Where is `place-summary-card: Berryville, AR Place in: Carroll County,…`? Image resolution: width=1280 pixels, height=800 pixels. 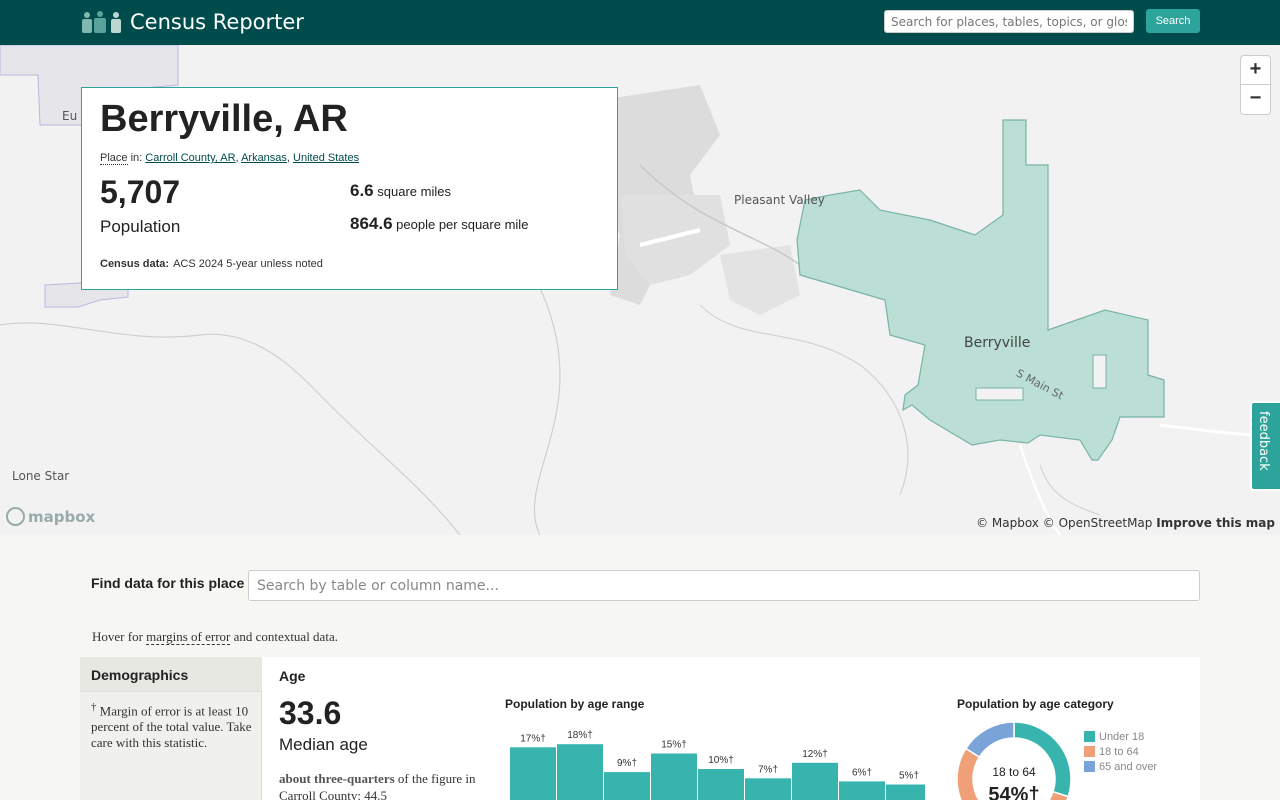
place-summary-card: Berryville, AR Place in: Carroll County,… is located at coordinates (349, 188).